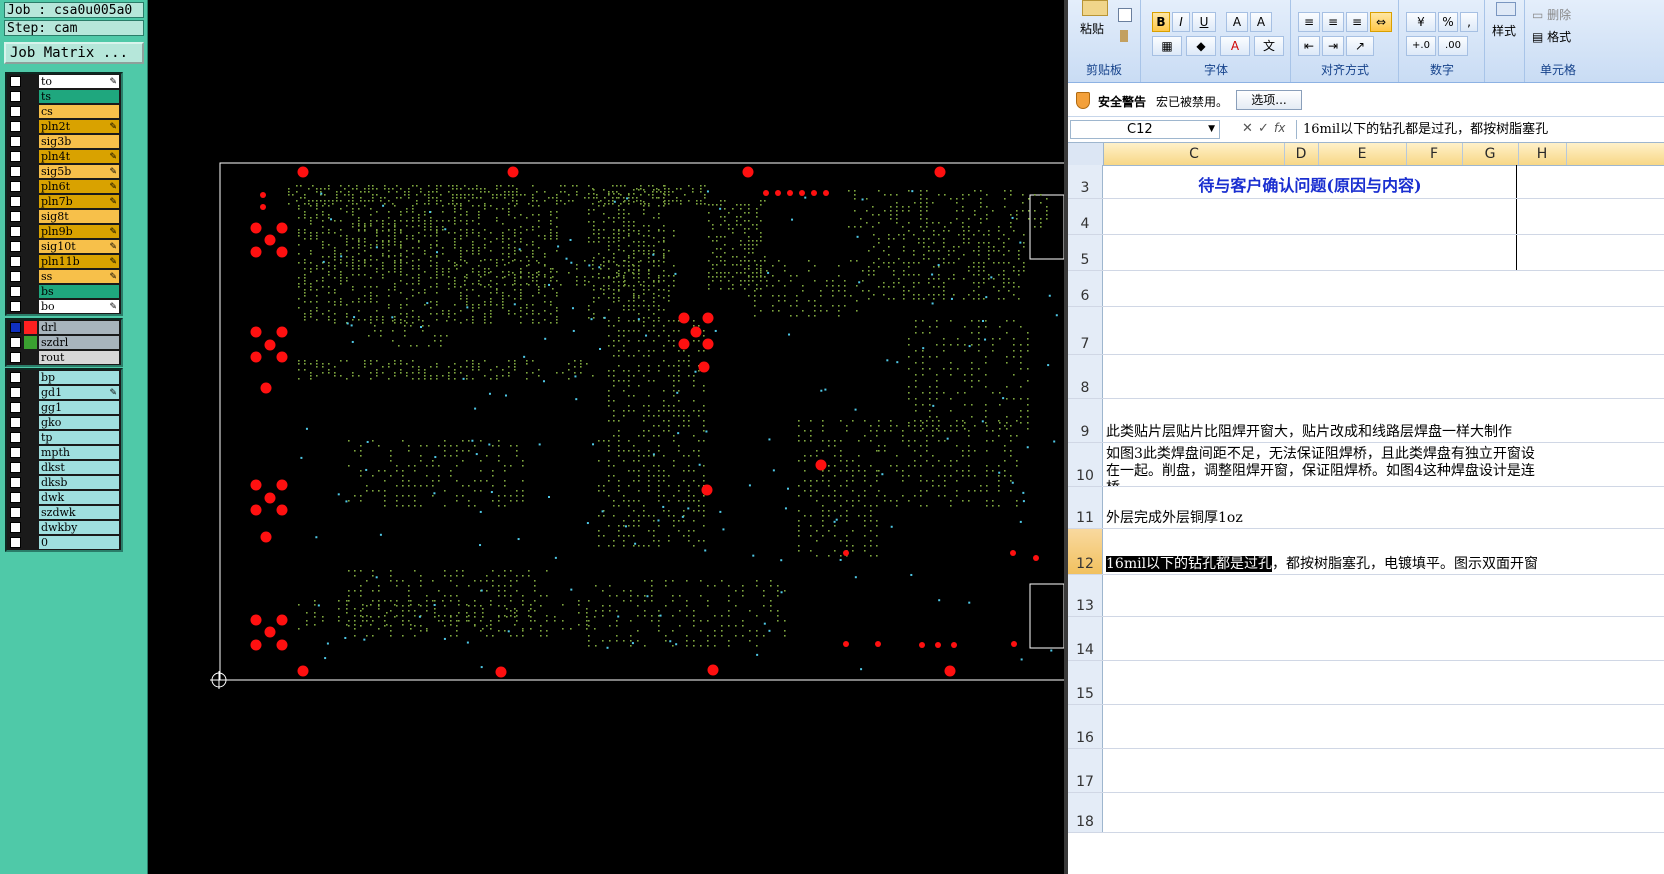  Describe the element at coordinates (64, 261) in the screenshot. I see `layer-row: pln11b ✎` at that location.